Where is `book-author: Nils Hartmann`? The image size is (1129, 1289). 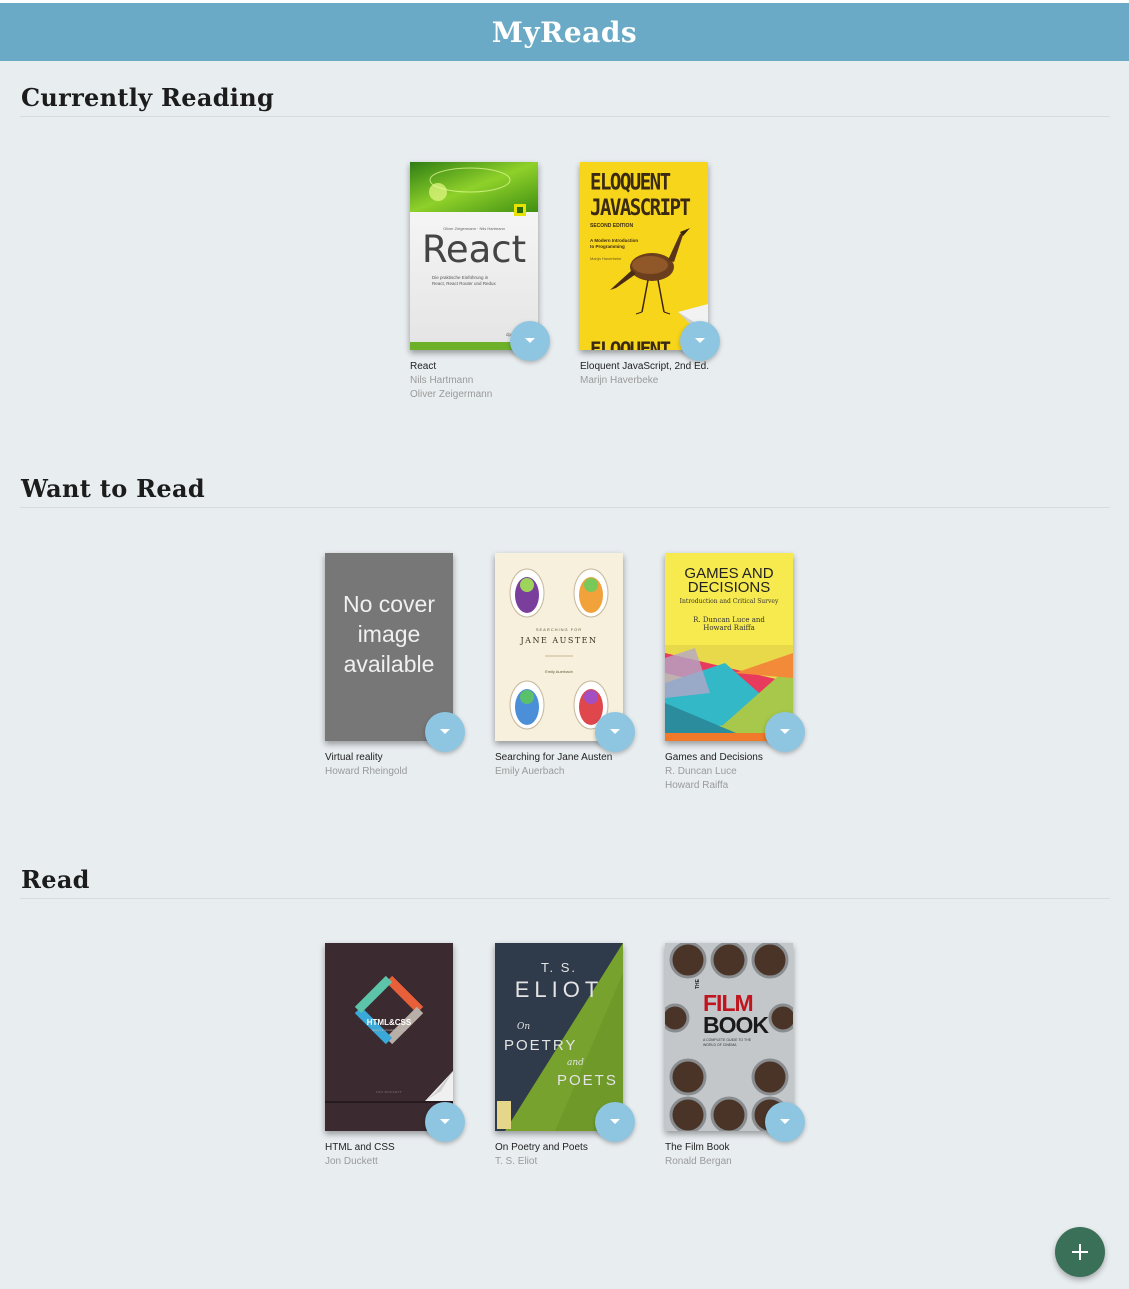 book-author: Nils Hartmann is located at coordinates (442, 380).